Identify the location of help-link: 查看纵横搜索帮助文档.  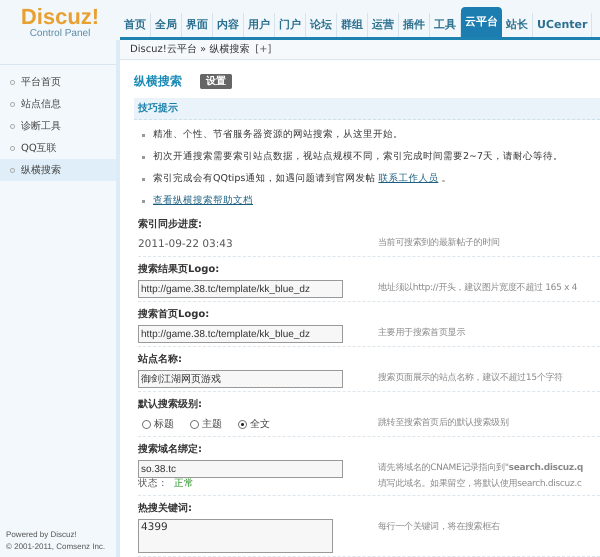
(203, 201).